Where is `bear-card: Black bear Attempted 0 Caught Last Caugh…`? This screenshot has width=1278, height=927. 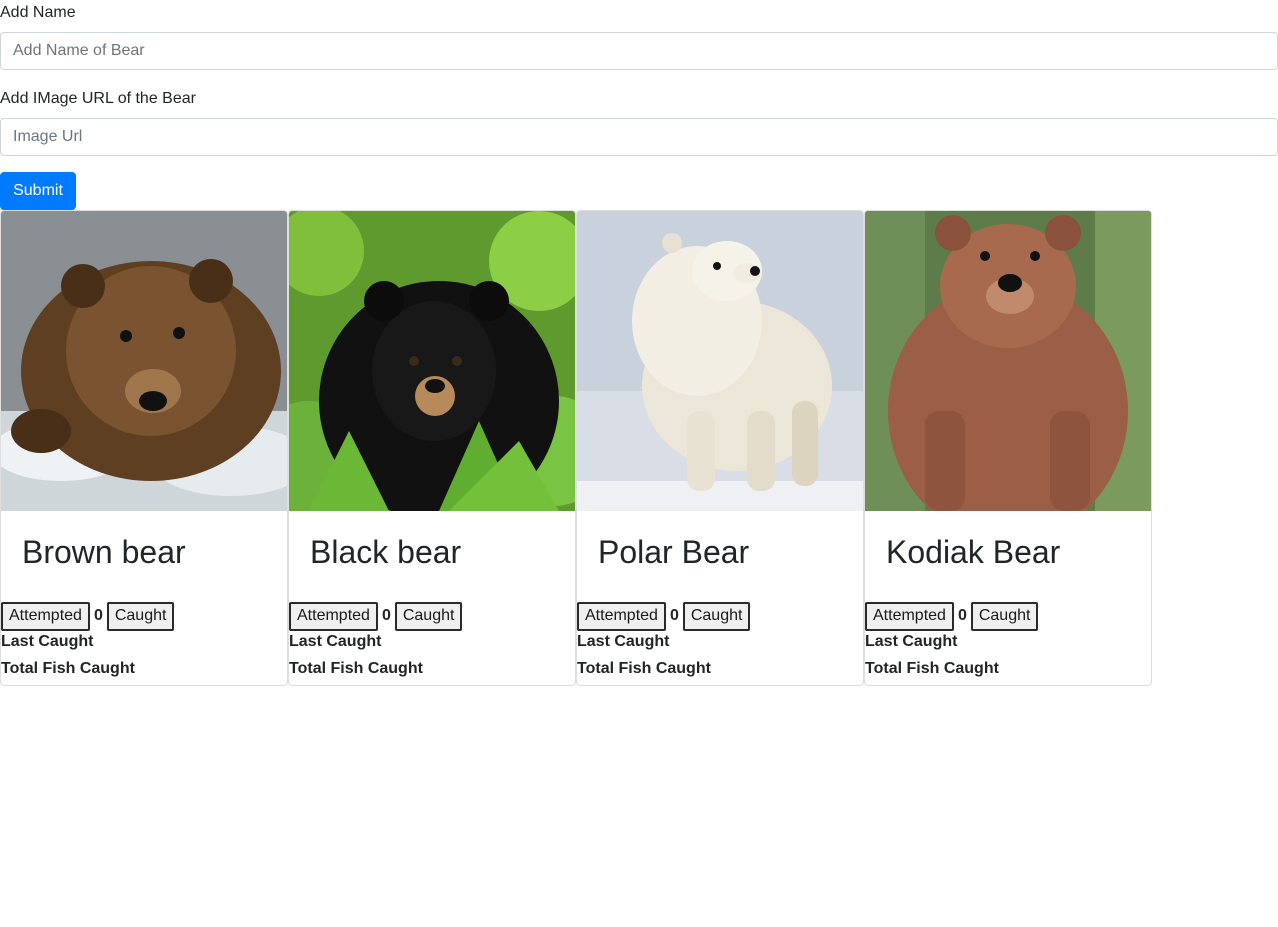 bear-card: Black bear Attempted 0 Caught Last Caugh… is located at coordinates (432, 448).